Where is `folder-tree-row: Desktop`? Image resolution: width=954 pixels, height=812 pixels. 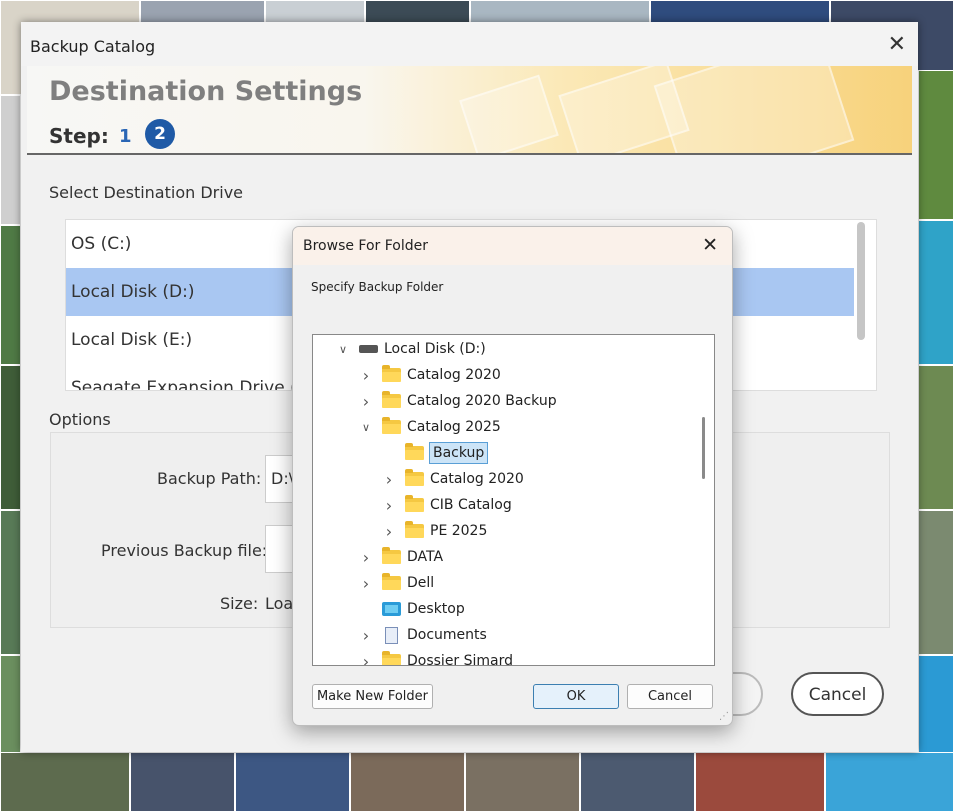 folder-tree-row: Desktop is located at coordinates (412, 609).